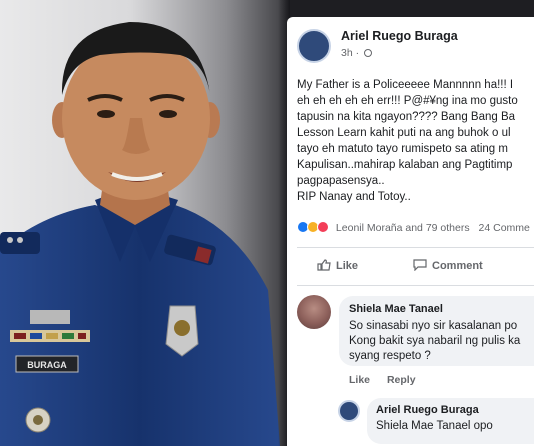 This screenshot has width=534, height=446. I want to click on reply-author-name: Ariel Ruego Buraga, so click(427, 410).